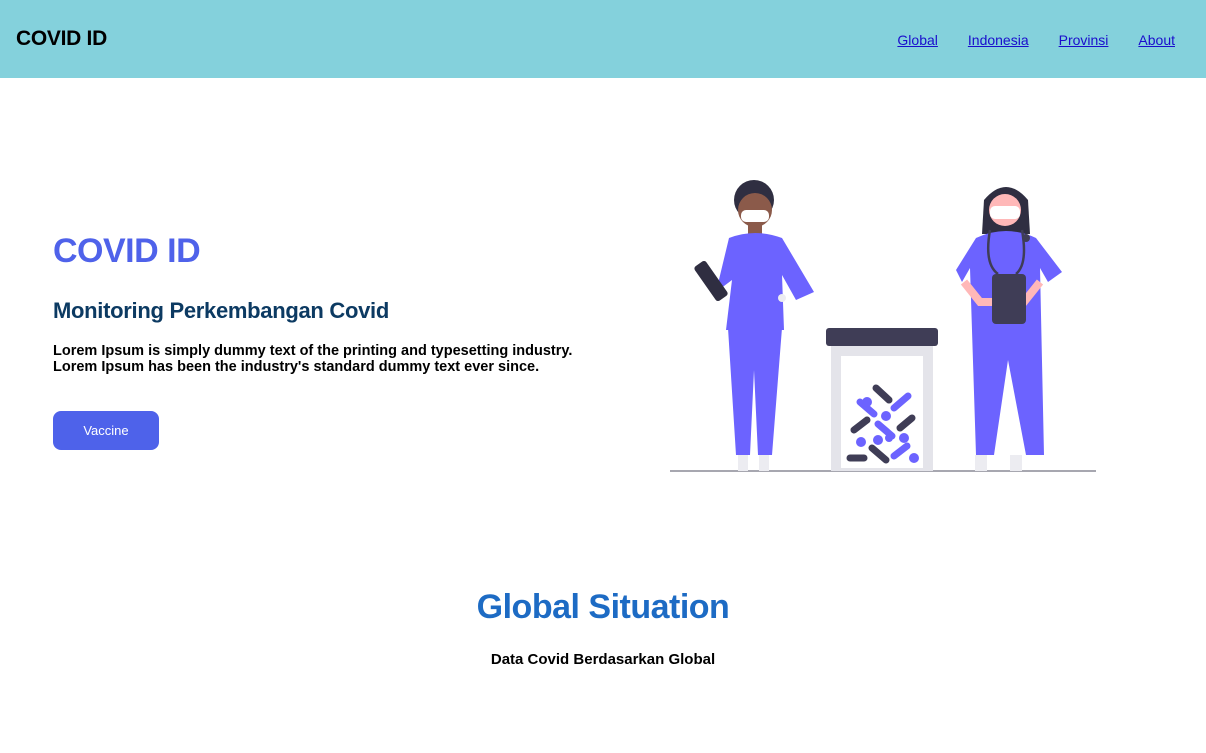 Image resolution: width=1206 pixels, height=753 pixels. Describe the element at coordinates (603, 659) in the screenshot. I see `global-situation-subtitle: Data Covid Berdasarkan Global` at that location.